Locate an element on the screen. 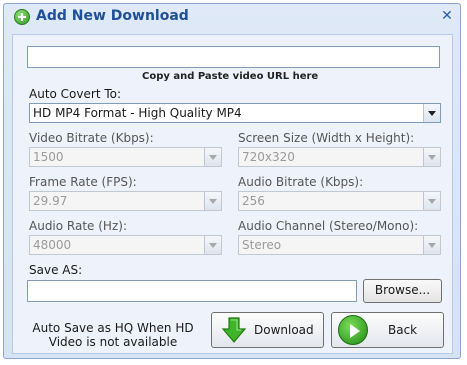 The image size is (467, 365). frame-rate-label: Frame Rate (FPS): is located at coordinates (83, 182).